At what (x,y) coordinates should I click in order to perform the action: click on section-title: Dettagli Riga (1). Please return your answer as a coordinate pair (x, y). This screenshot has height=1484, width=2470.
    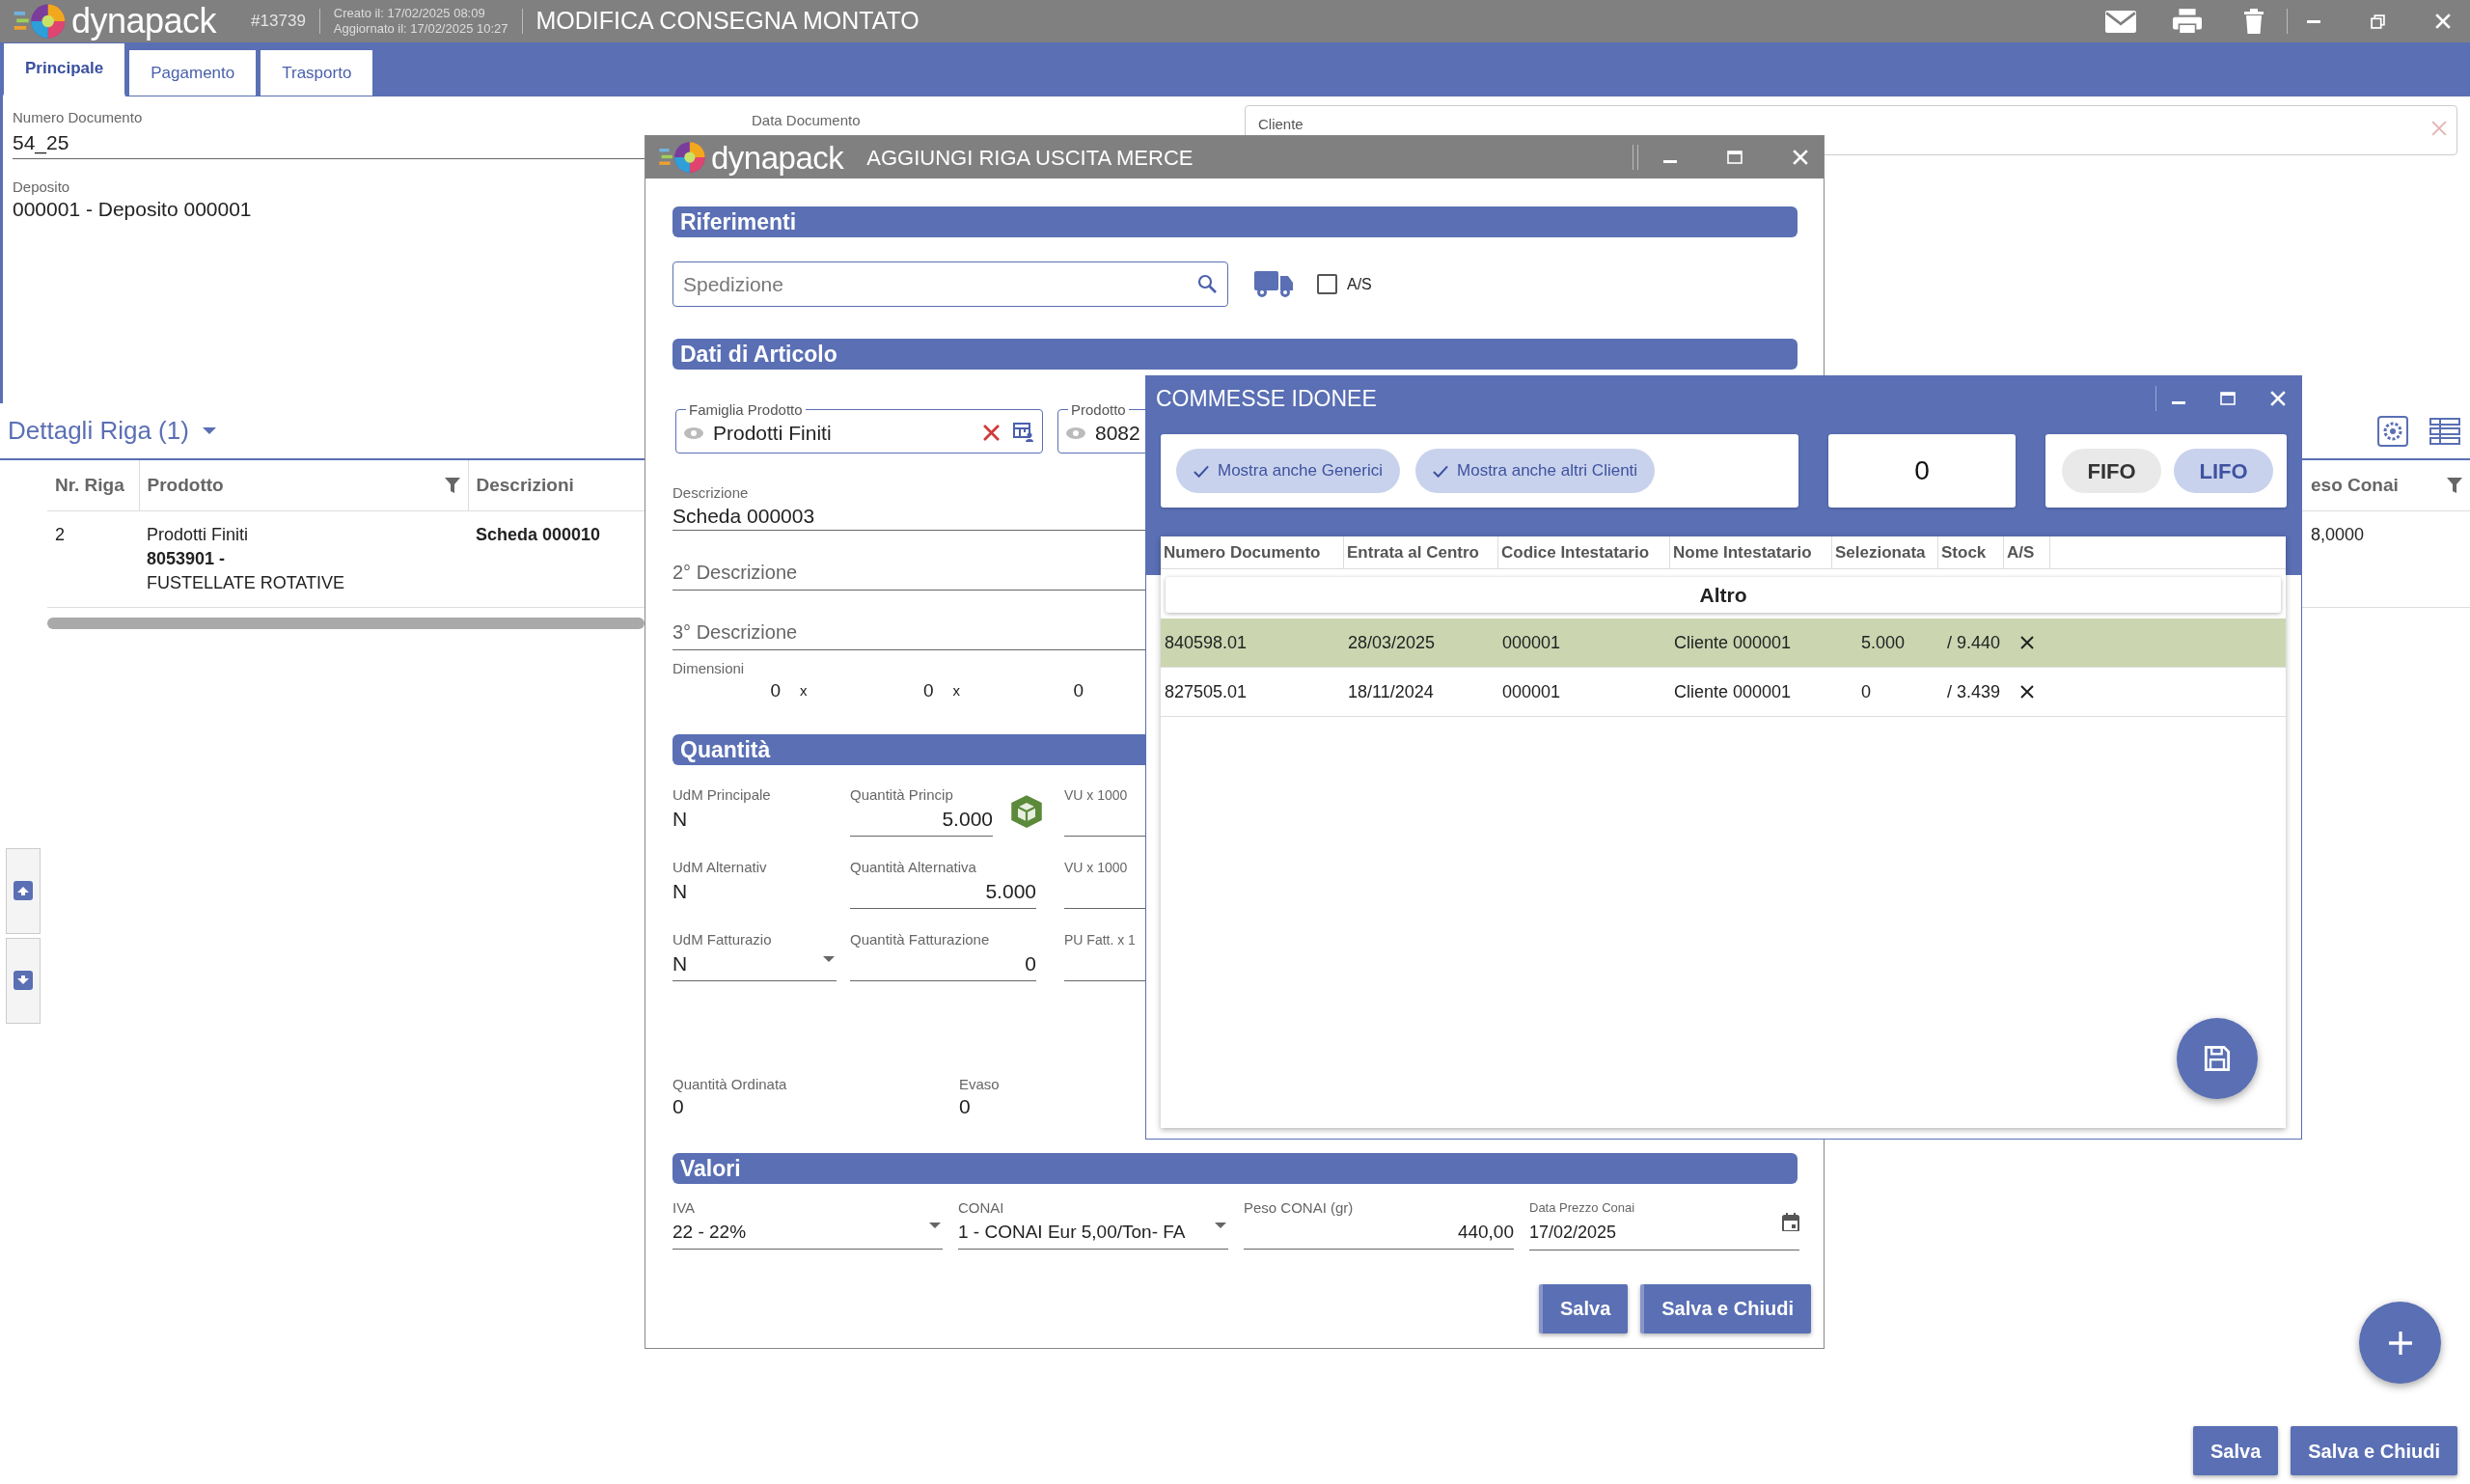
    Looking at the image, I should click on (98, 431).